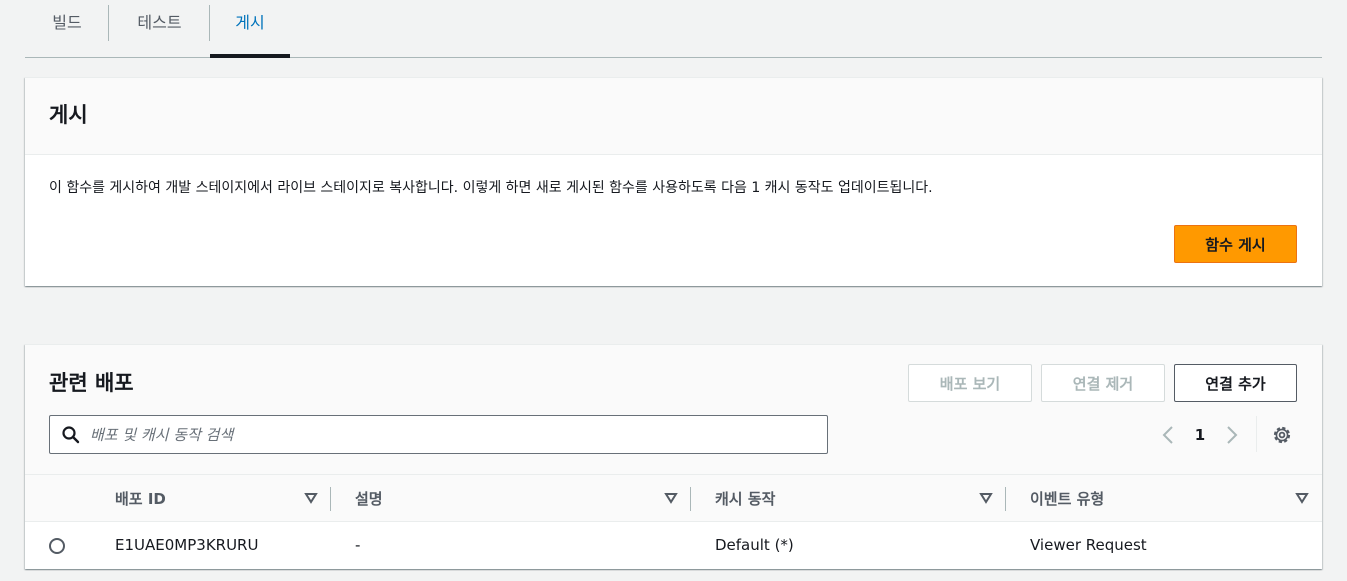 The width and height of the screenshot is (1347, 581). I want to click on tab-bar: 빌드 테스트 게시, so click(673, 29).